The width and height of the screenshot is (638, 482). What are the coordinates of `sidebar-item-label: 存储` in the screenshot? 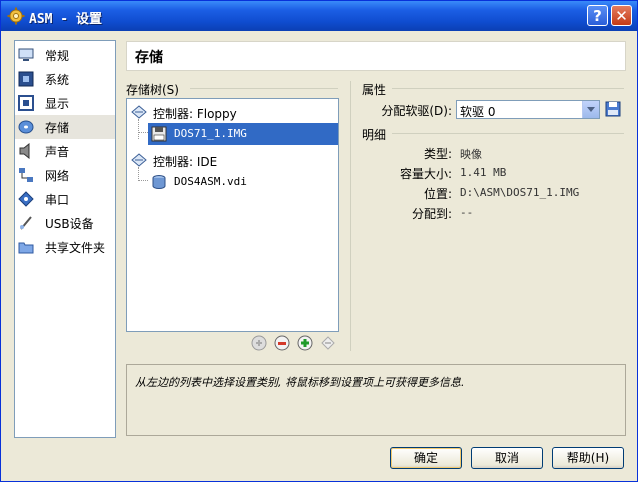 It's located at (57, 128).